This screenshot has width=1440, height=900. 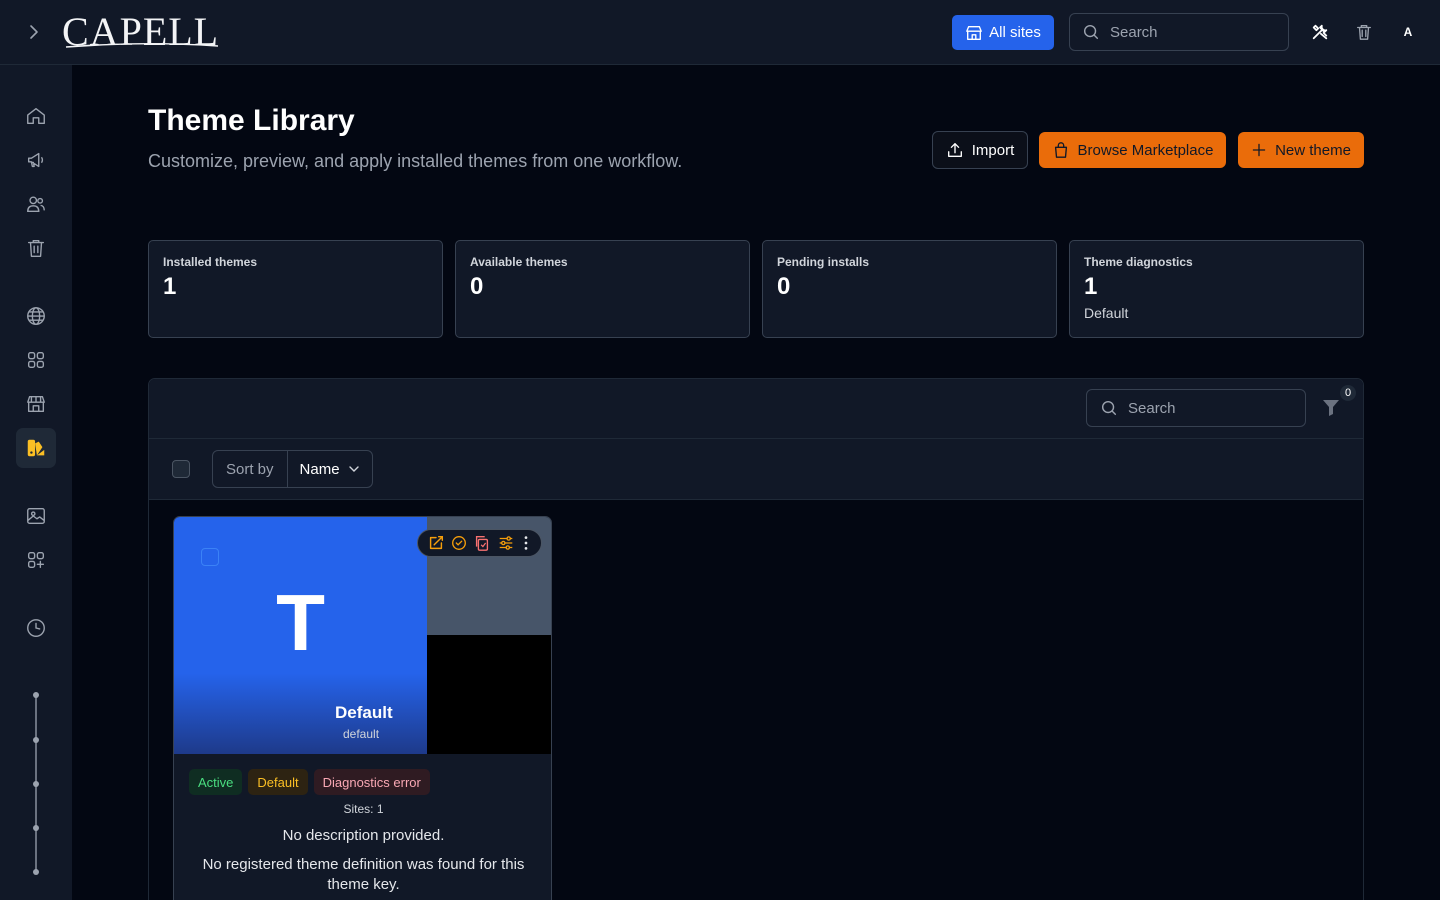 I want to click on import-button: Import, so click(x=980, y=150).